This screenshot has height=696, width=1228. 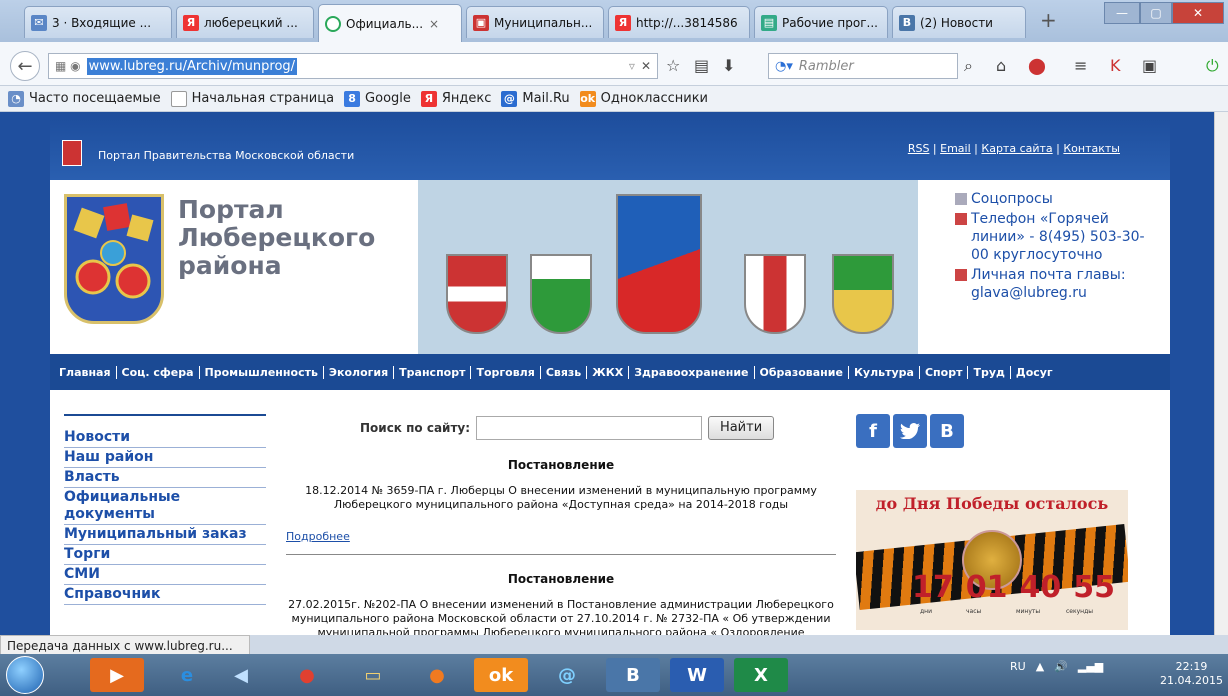 What do you see at coordinates (989, 372) in the screenshot?
I see `nav-item-labor: Труд` at bounding box center [989, 372].